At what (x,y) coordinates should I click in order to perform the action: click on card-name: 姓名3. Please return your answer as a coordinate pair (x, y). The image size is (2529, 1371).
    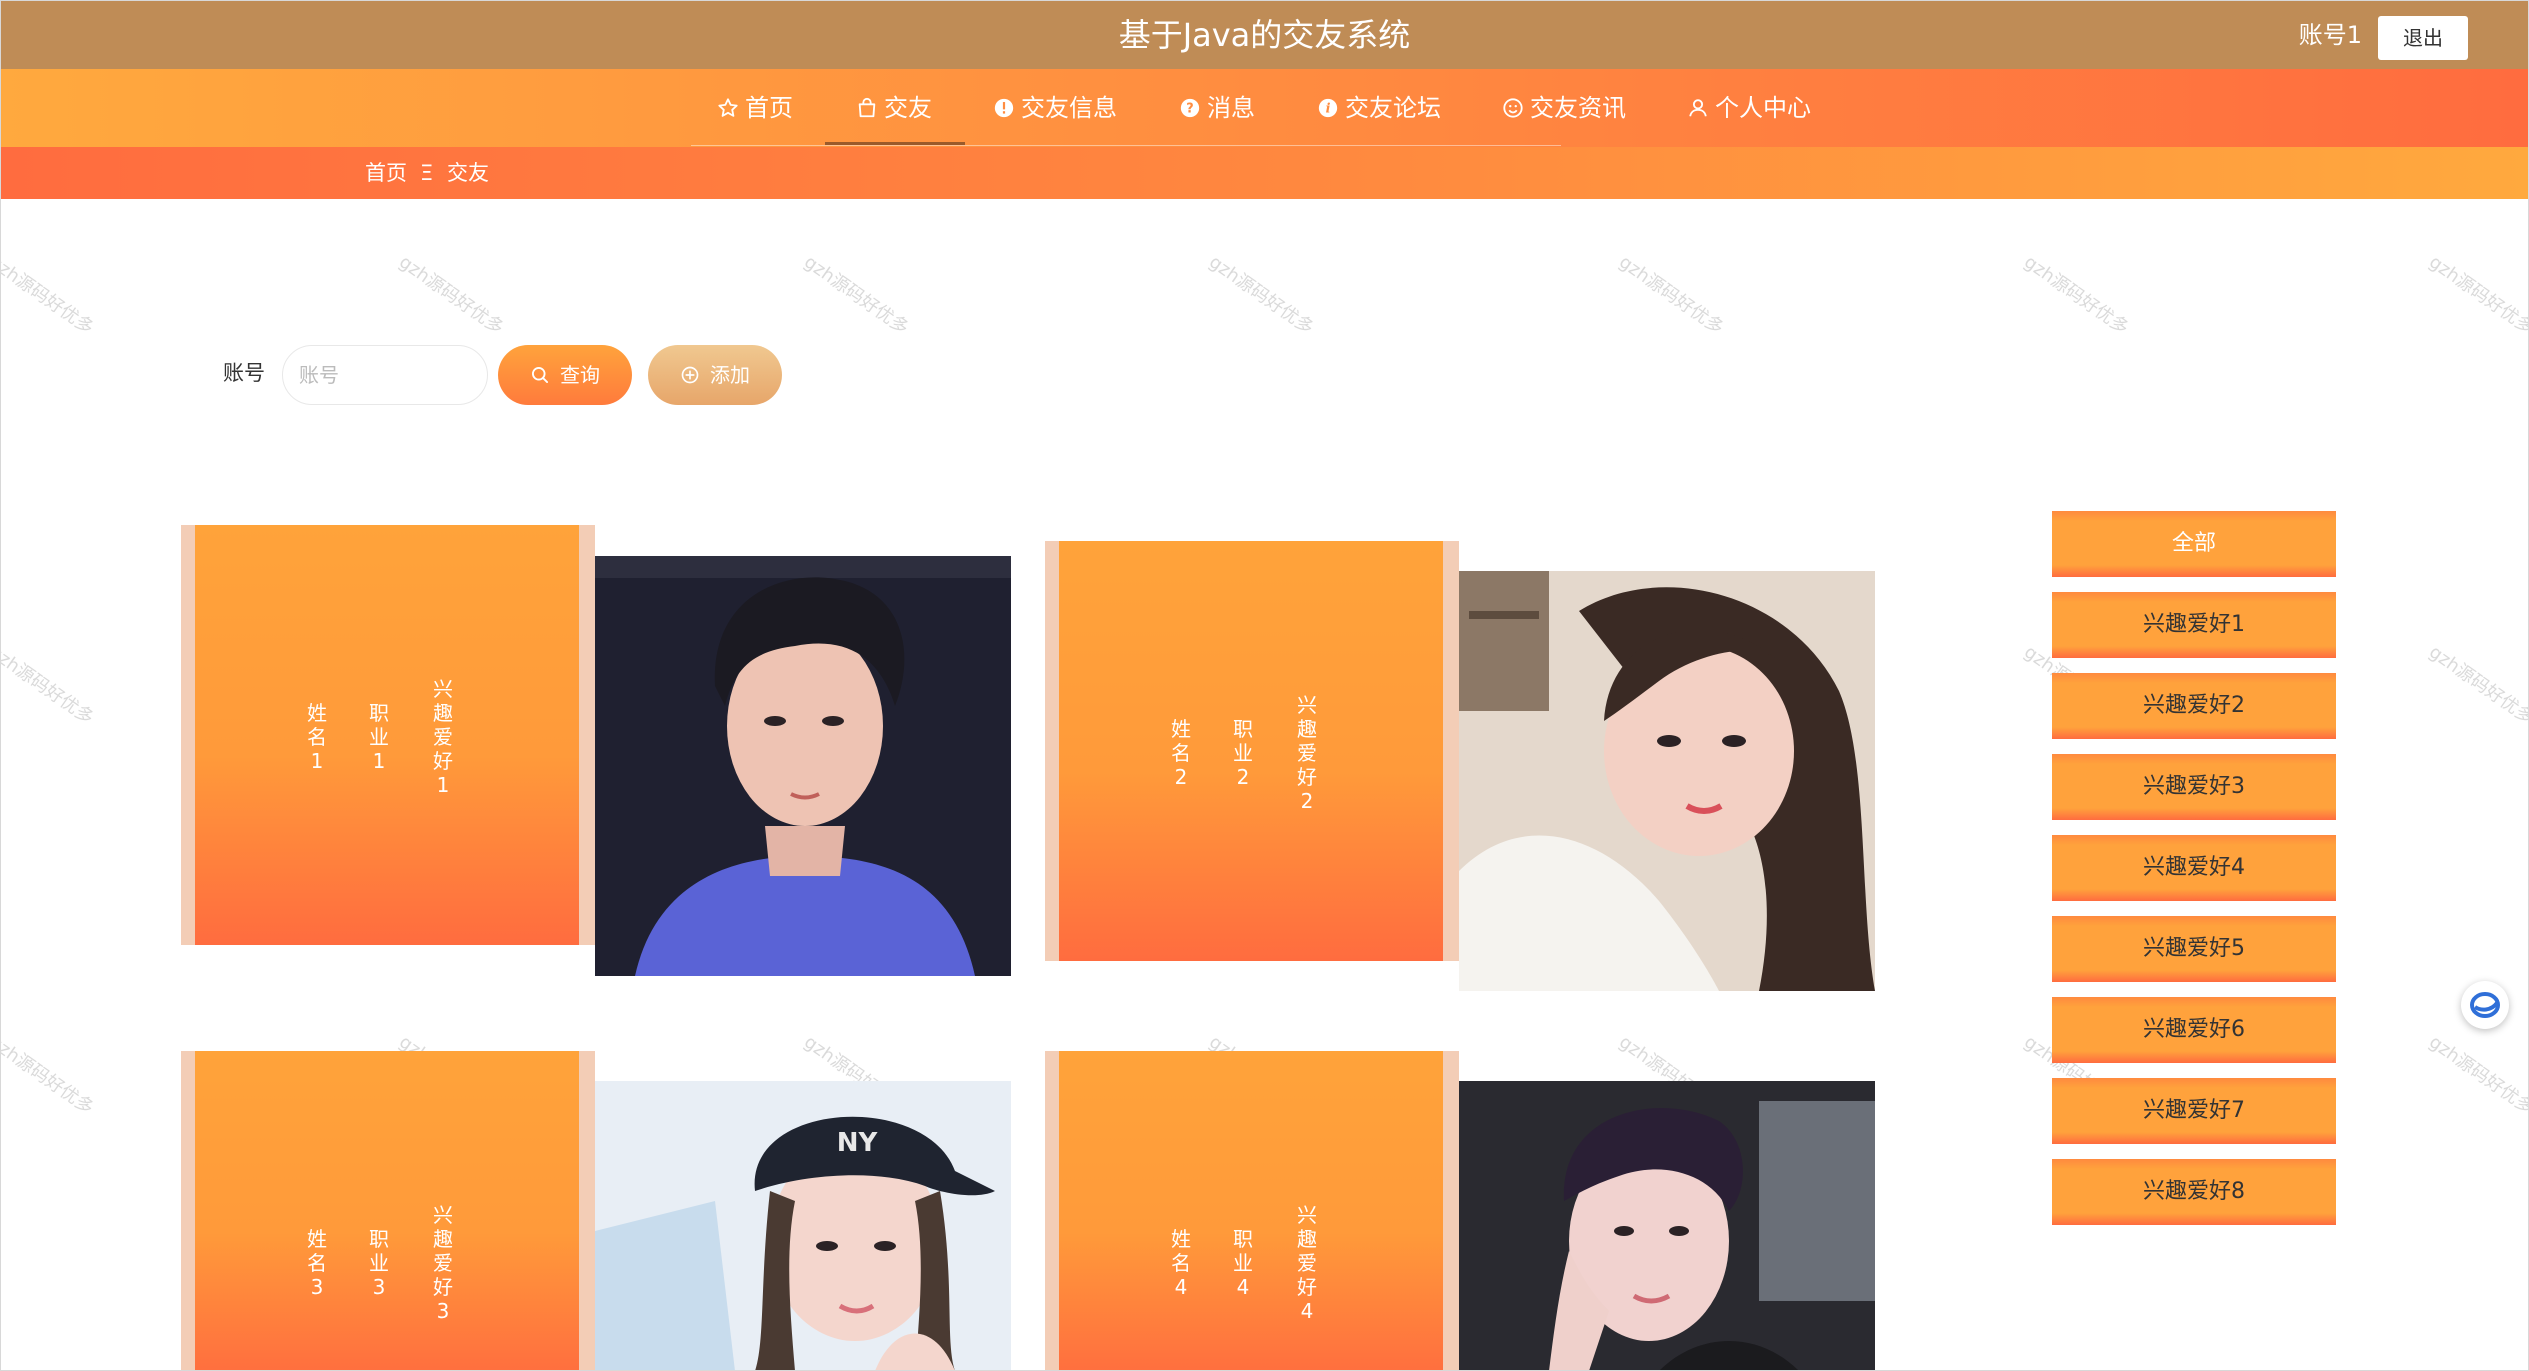
    Looking at the image, I should click on (317, 1263).